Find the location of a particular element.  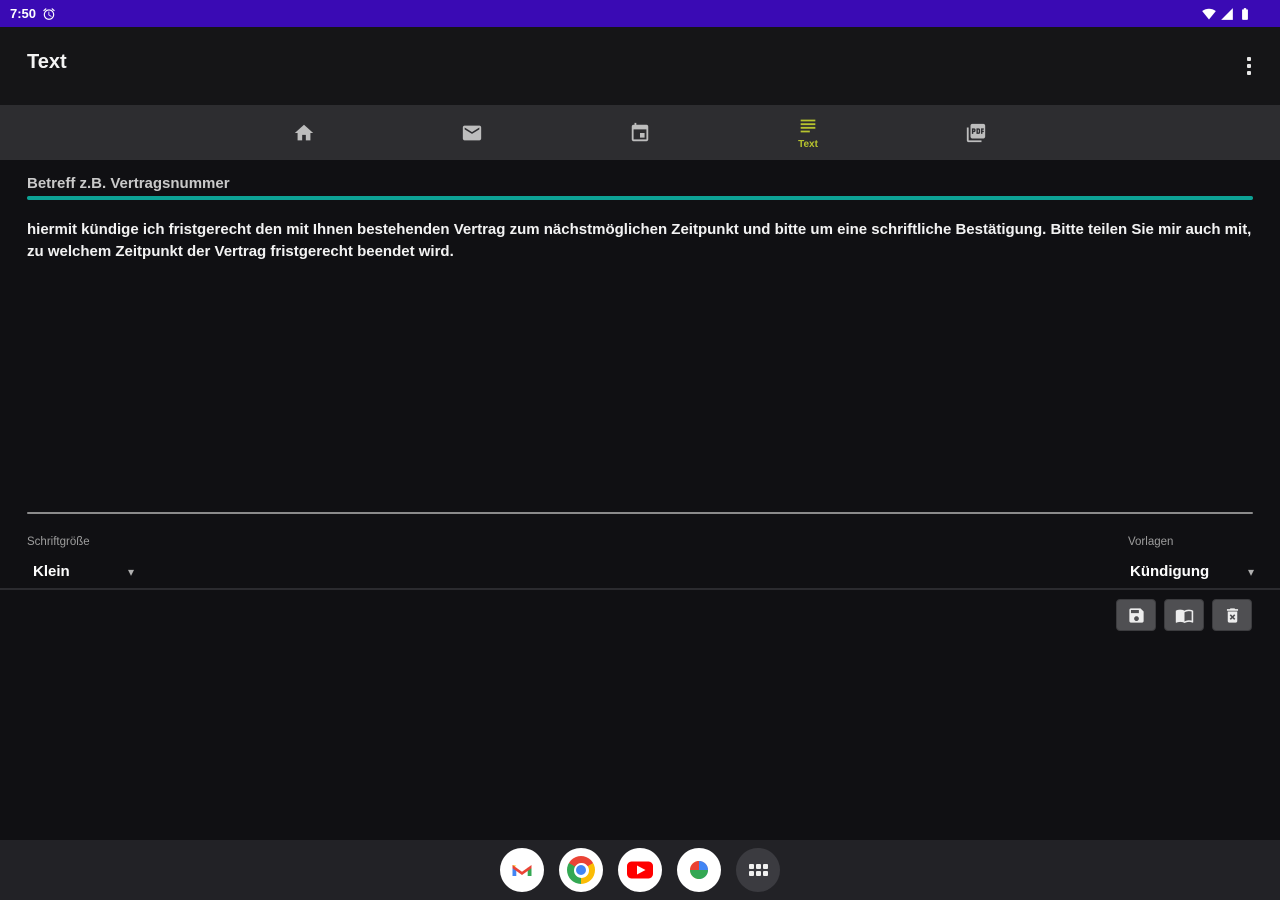

book-icon is located at coordinates (1184, 616).